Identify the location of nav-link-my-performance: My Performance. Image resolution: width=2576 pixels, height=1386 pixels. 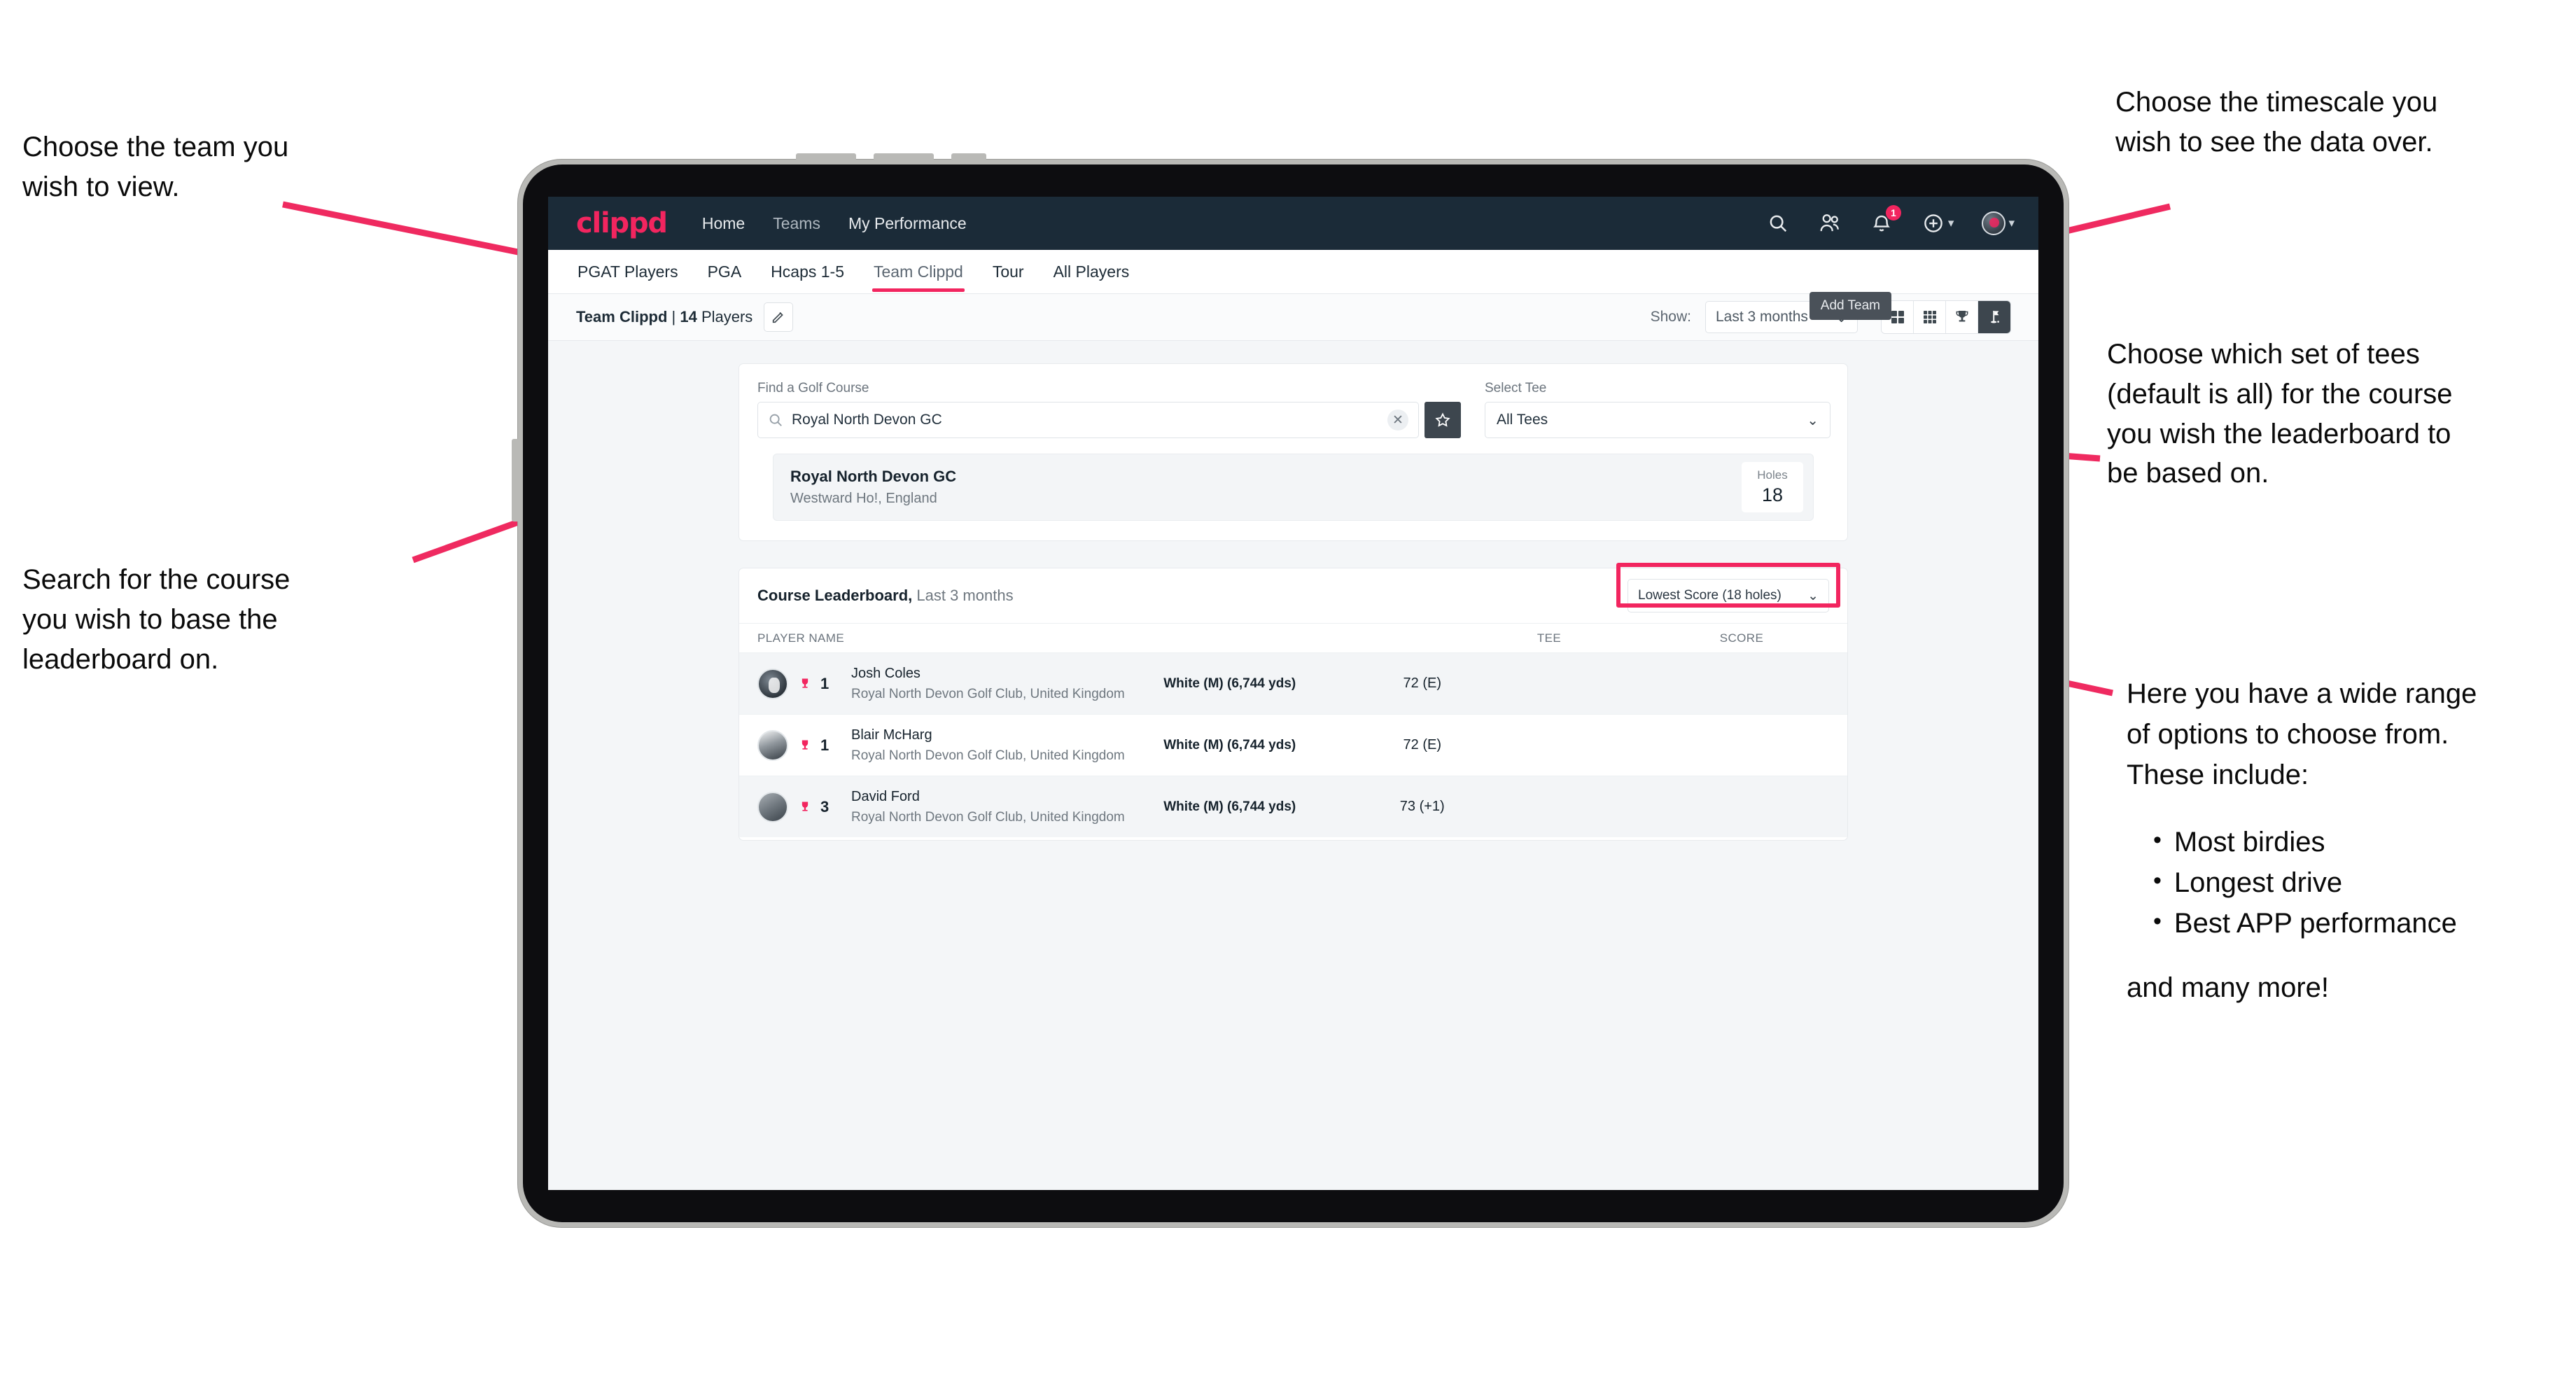
(907, 223).